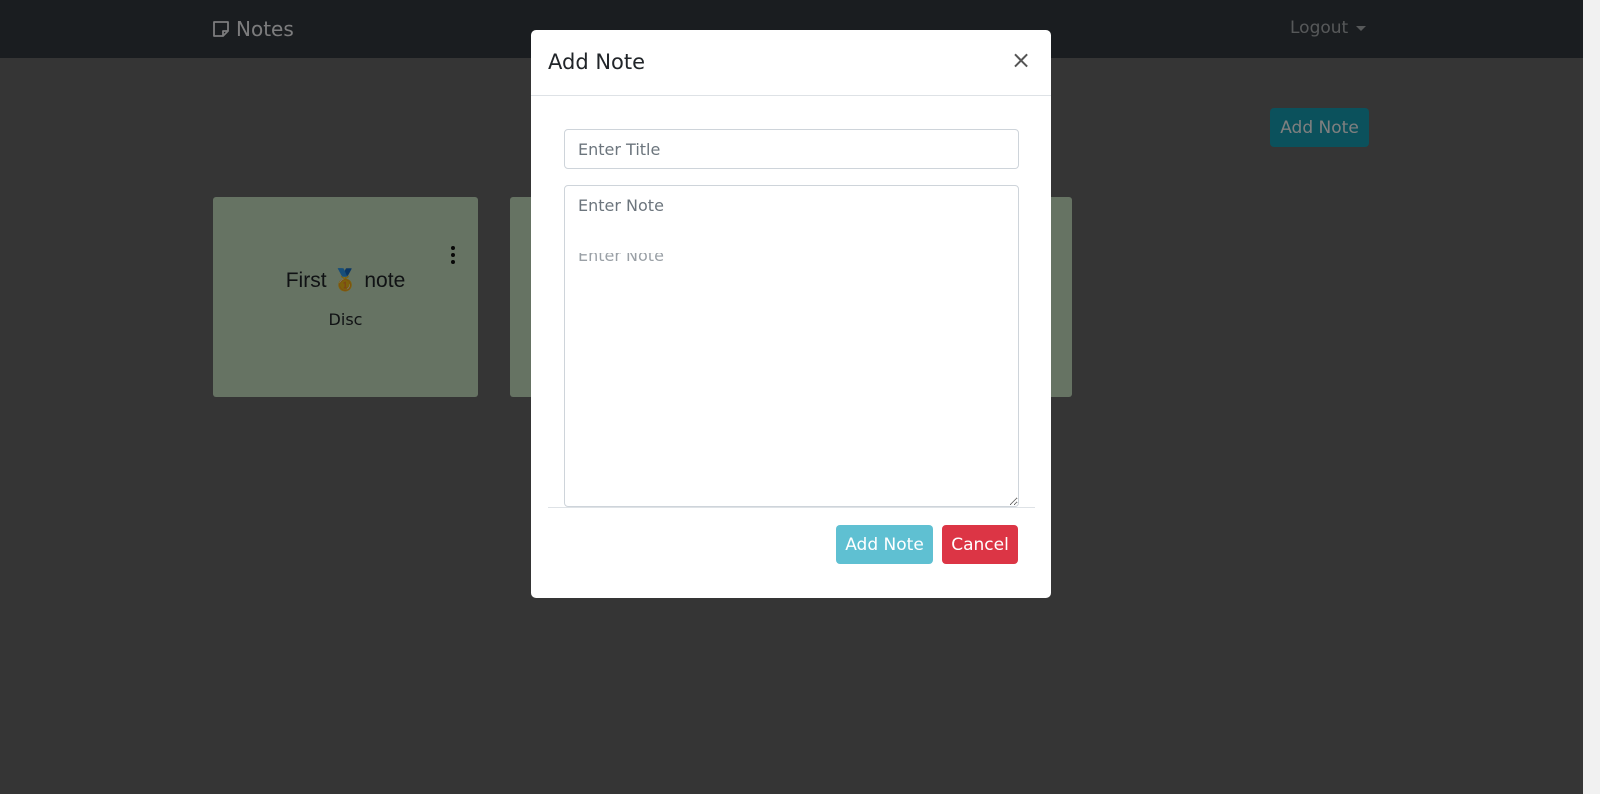  Describe the element at coordinates (597, 62) in the screenshot. I see `modal-title: Add Note` at that location.